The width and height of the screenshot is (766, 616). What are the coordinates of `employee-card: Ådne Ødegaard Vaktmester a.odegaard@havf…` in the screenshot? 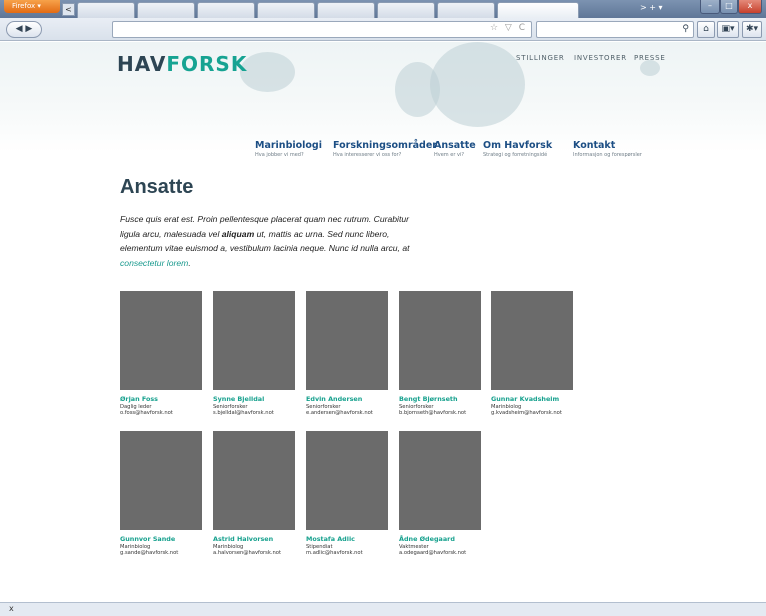 It's located at (440, 493).